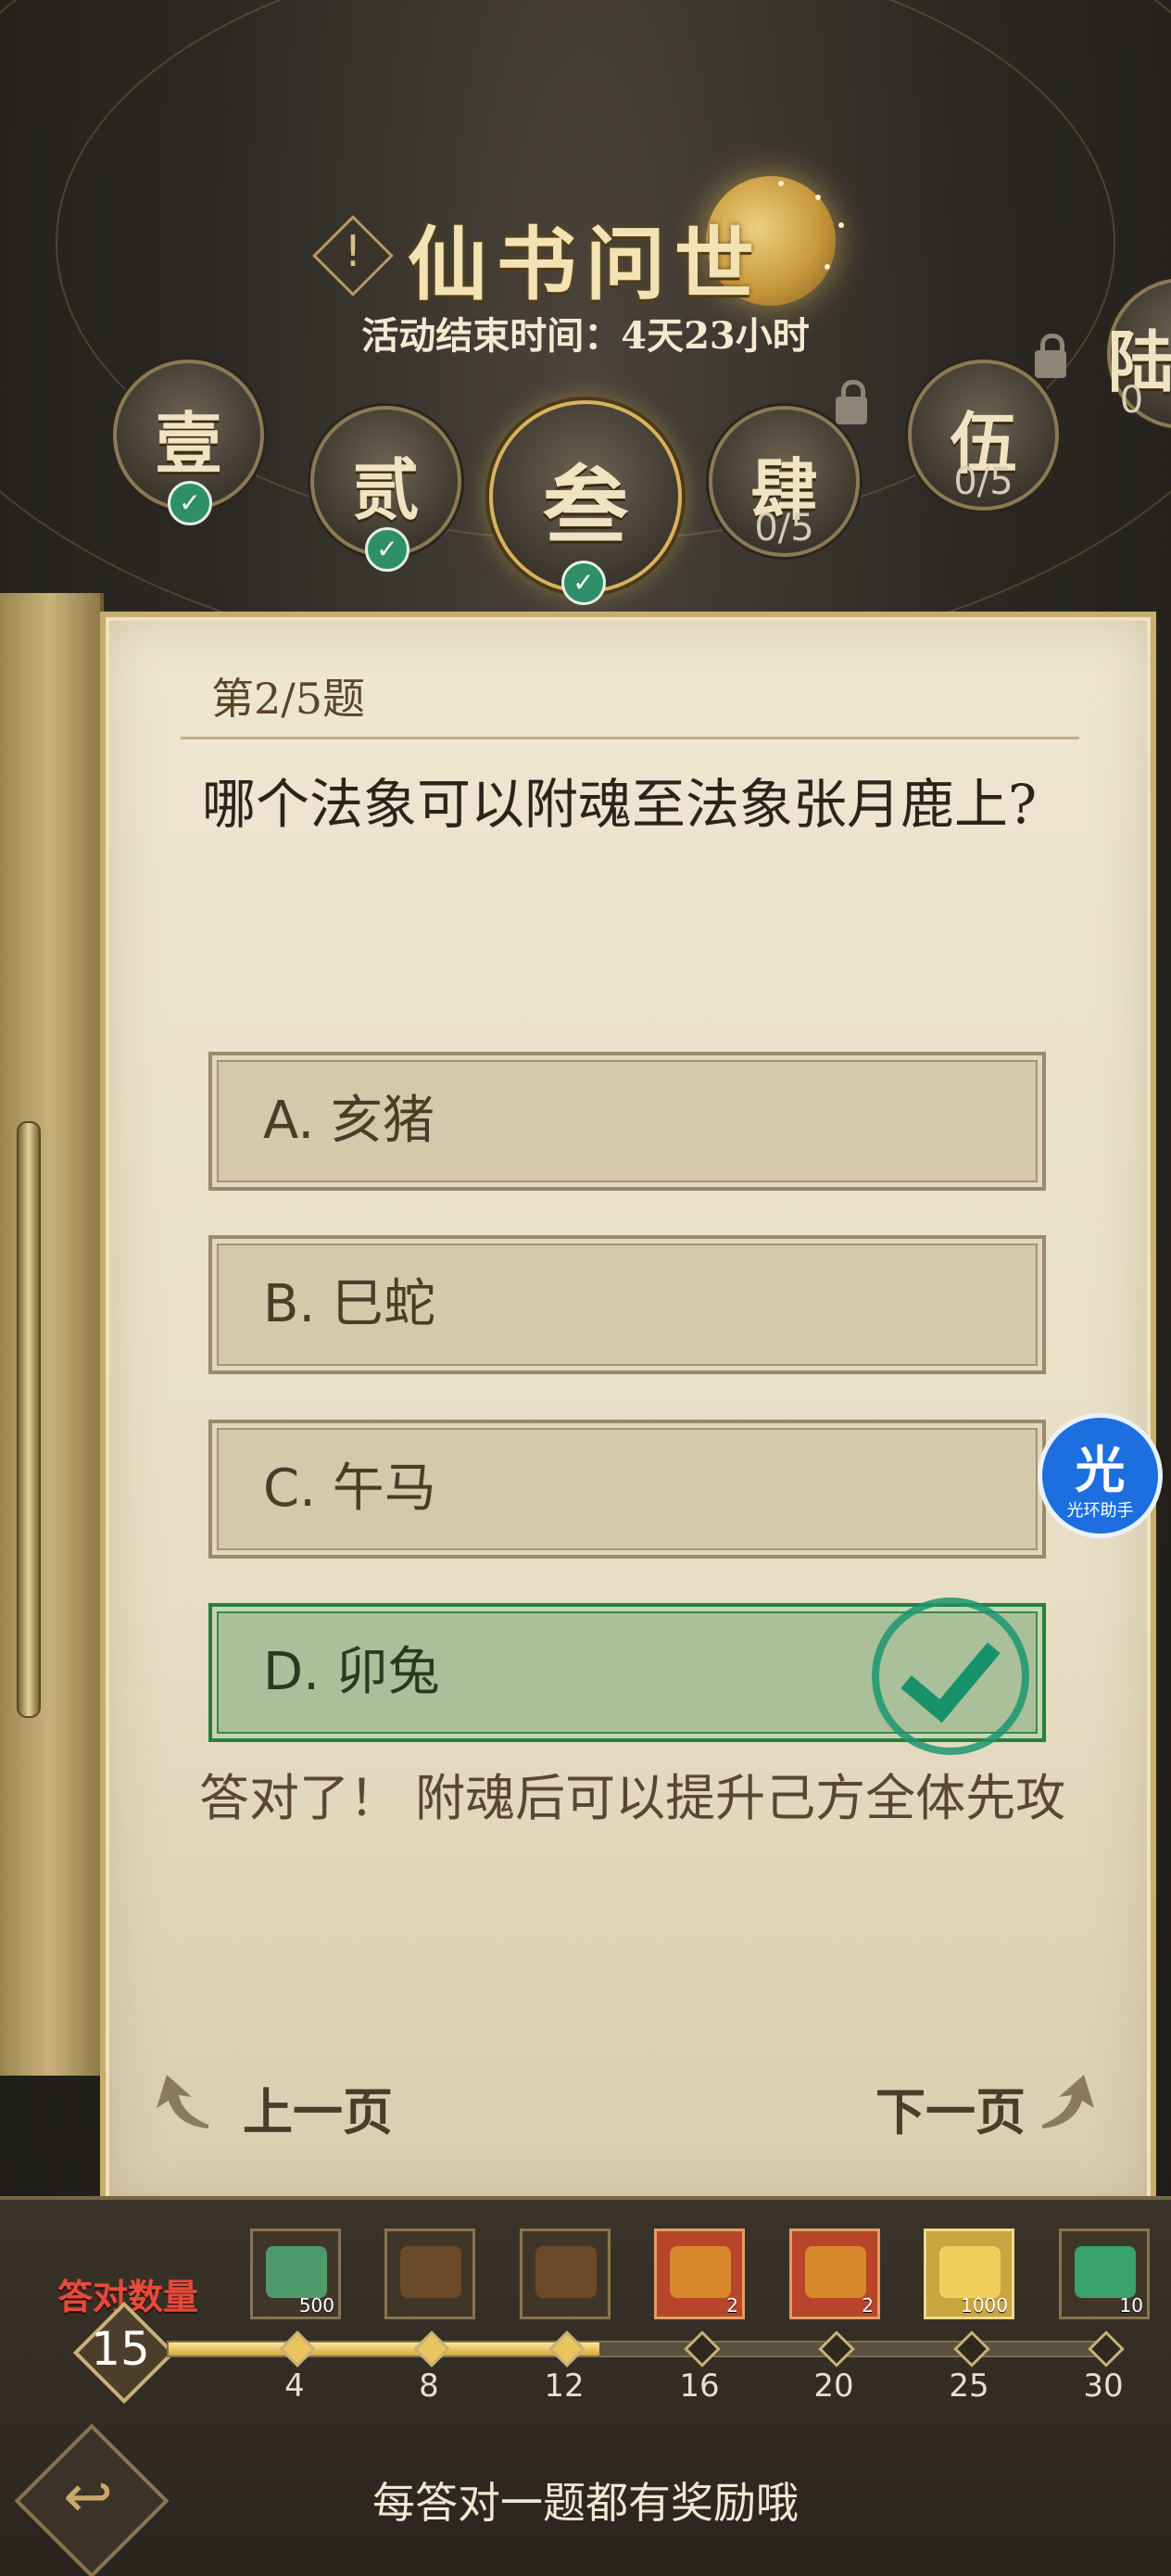 Image resolution: width=1171 pixels, height=2576 pixels. Describe the element at coordinates (1131, 400) in the screenshot. I see `chapter-progress: 0` at that location.